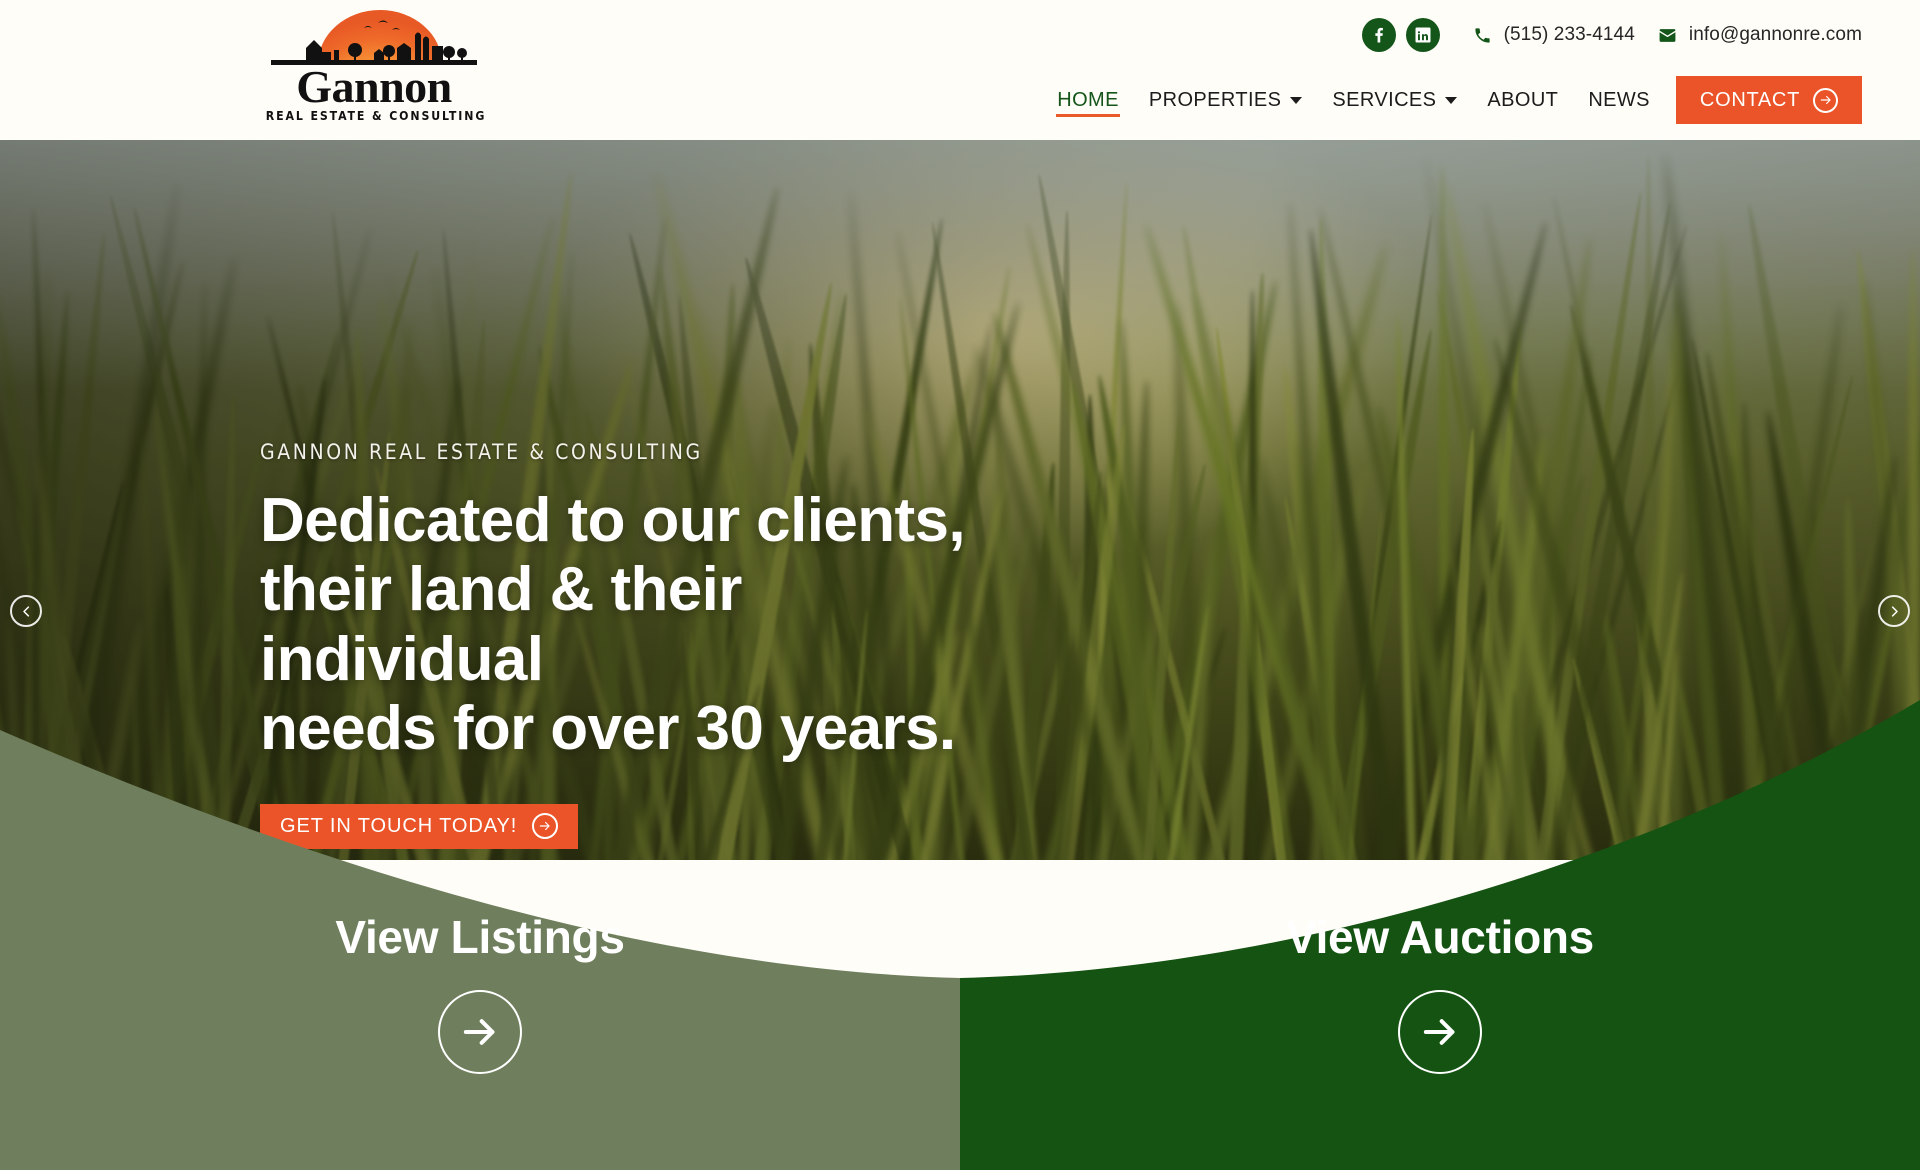 The image size is (1920, 1170). I want to click on email-address: info@gannonre.com, so click(1775, 34).